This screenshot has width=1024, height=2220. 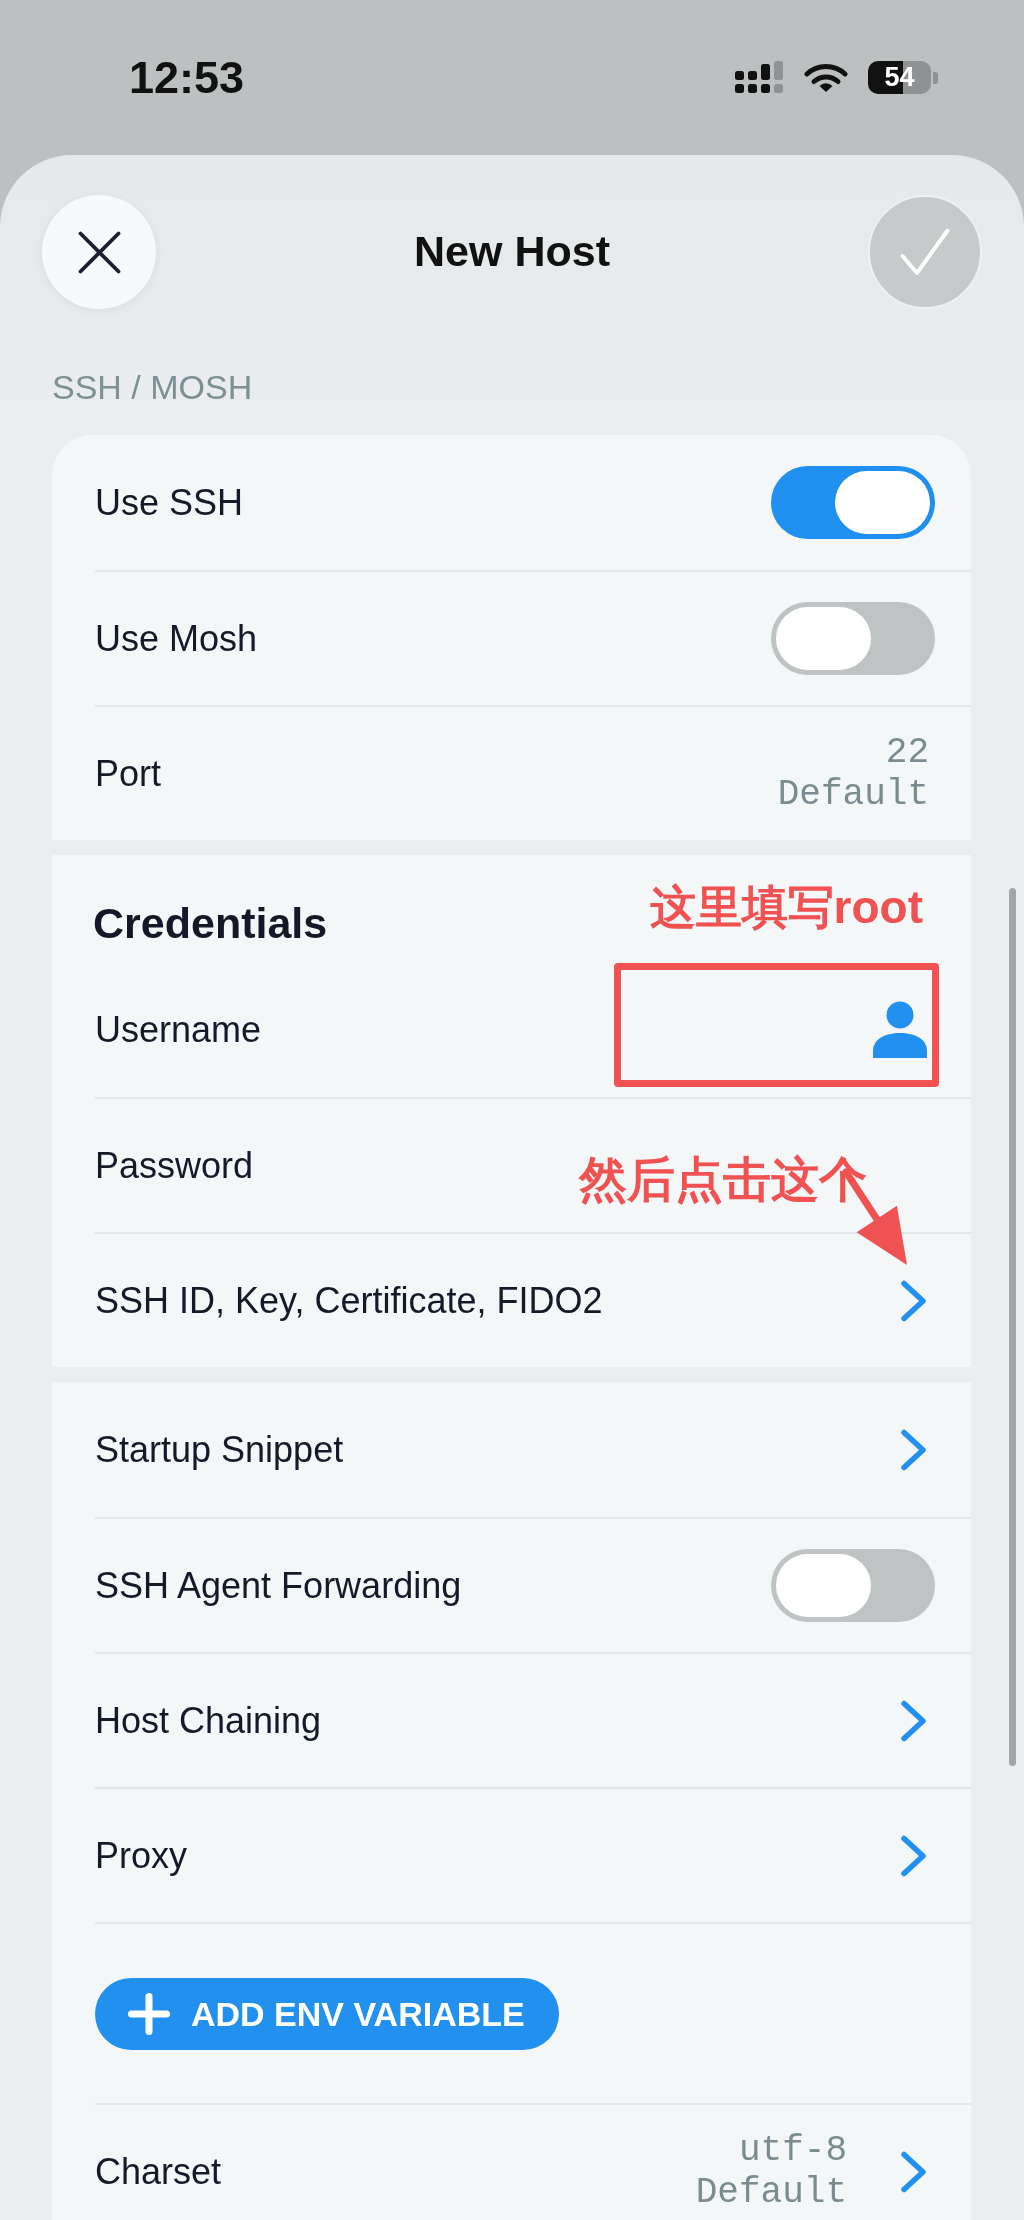 What do you see at coordinates (792, 2150) in the screenshot?
I see `value-text: utf-8` at bounding box center [792, 2150].